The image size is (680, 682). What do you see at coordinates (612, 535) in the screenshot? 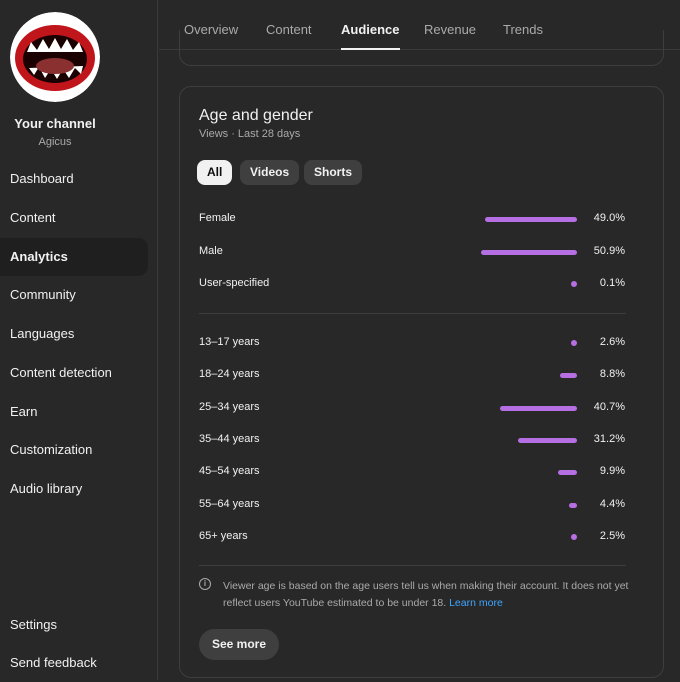
I see `row-percentage: 2.5%` at bounding box center [612, 535].